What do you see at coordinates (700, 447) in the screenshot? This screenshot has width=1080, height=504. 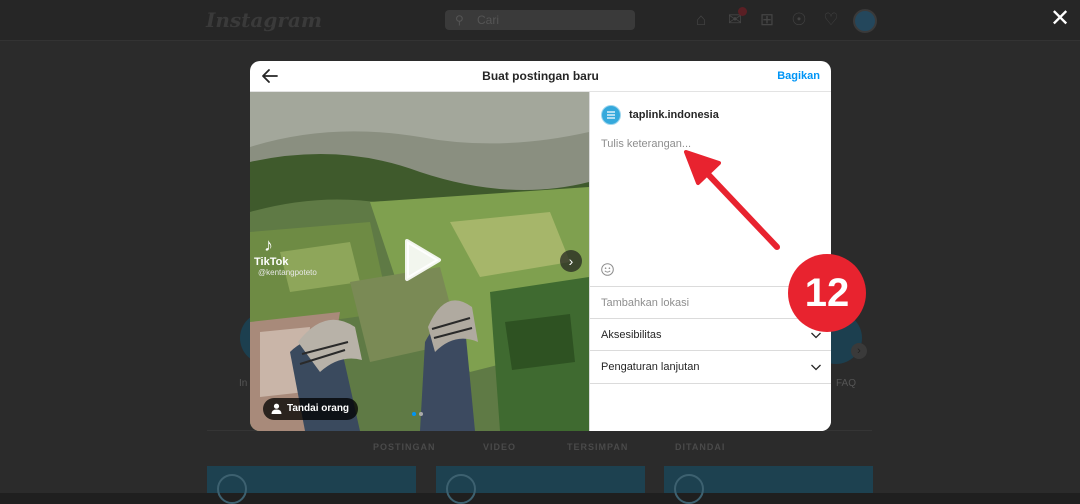 I see `tab-tagged: DITANDAI` at bounding box center [700, 447].